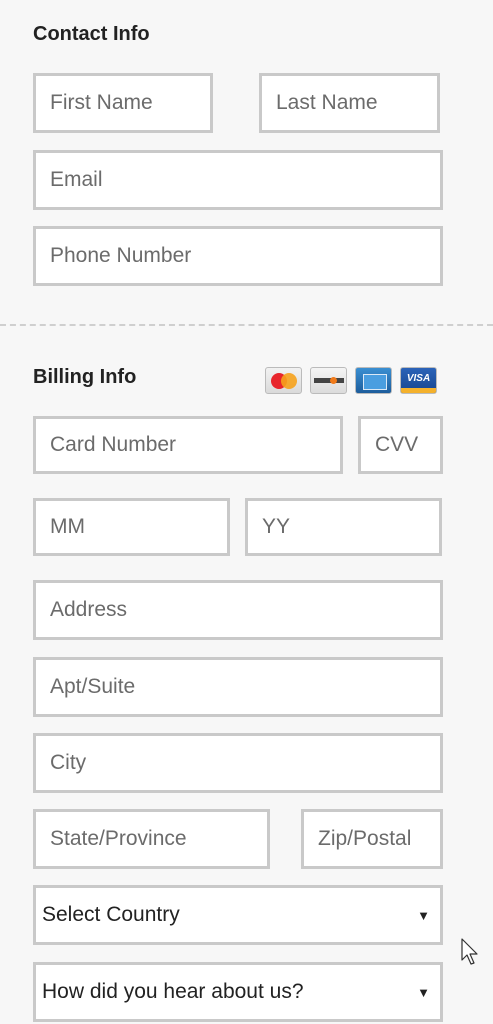 This screenshot has height=1024, width=493. What do you see at coordinates (238, 610) in the screenshot?
I see `address-input` at bounding box center [238, 610].